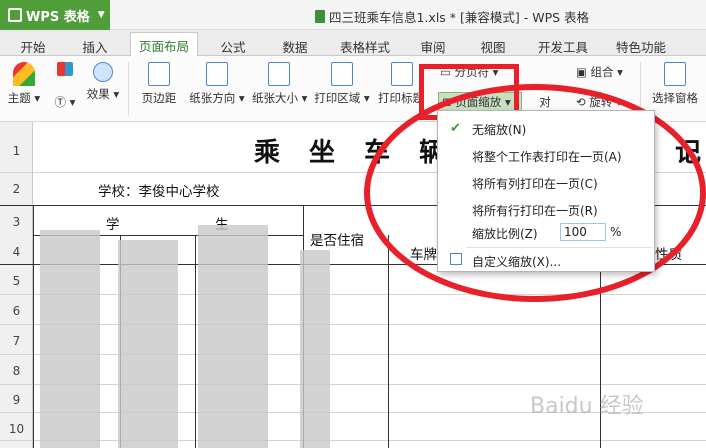  What do you see at coordinates (602, 72) in the screenshot?
I see `group-label: 组合` at bounding box center [602, 72].